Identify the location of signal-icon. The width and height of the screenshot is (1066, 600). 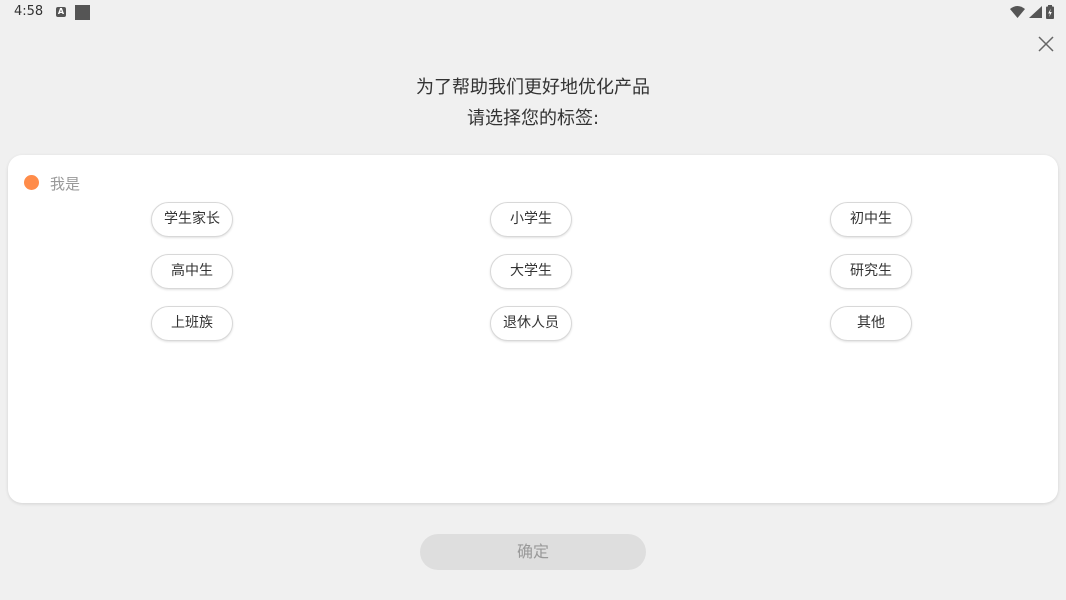
(1035, 12).